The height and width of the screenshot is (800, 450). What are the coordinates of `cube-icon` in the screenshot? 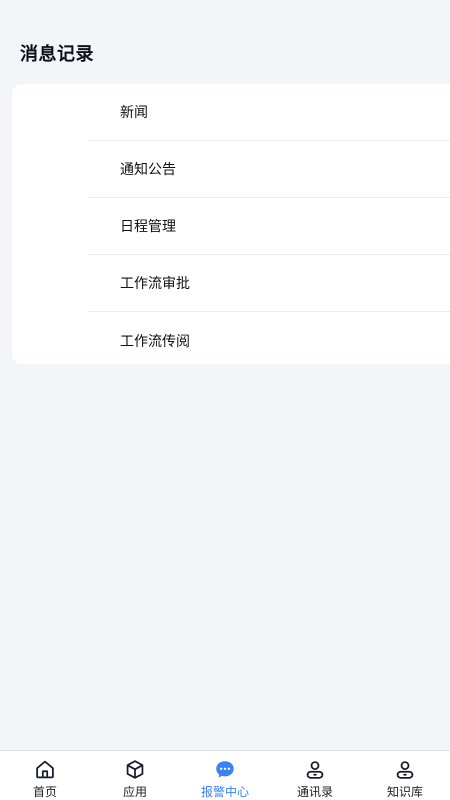 It's located at (135, 769).